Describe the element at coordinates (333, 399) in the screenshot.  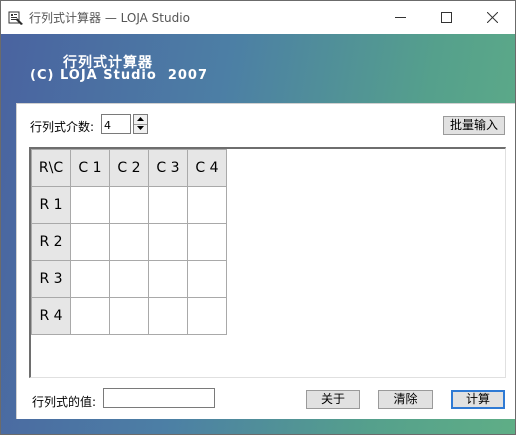
I see `about-button: 关于` at that location.